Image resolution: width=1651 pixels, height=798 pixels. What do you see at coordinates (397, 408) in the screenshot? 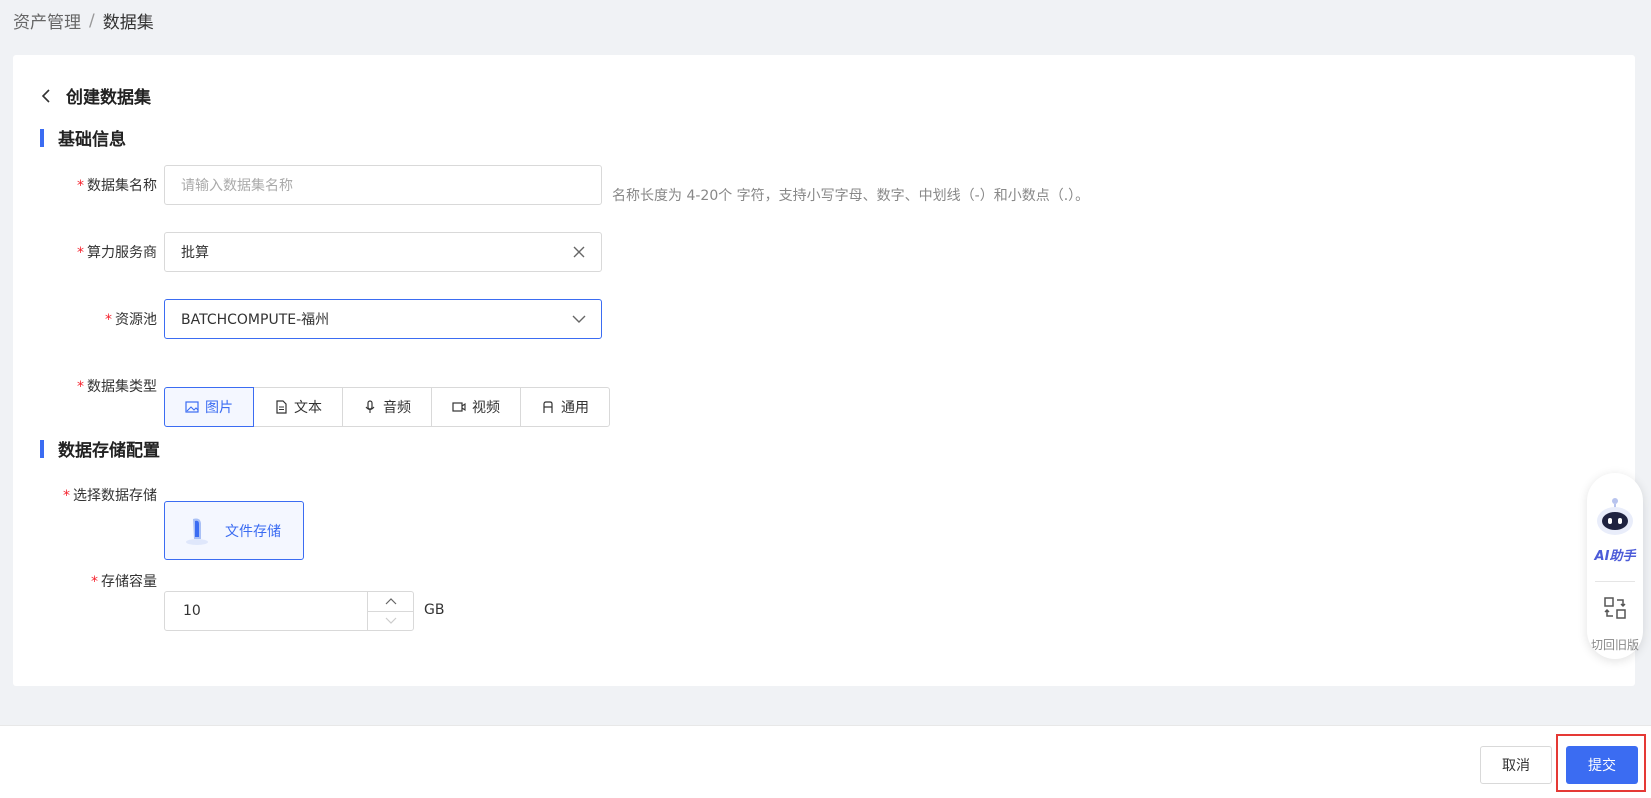
I see `type-option-label: 音频` at bounding box center [397, 408].